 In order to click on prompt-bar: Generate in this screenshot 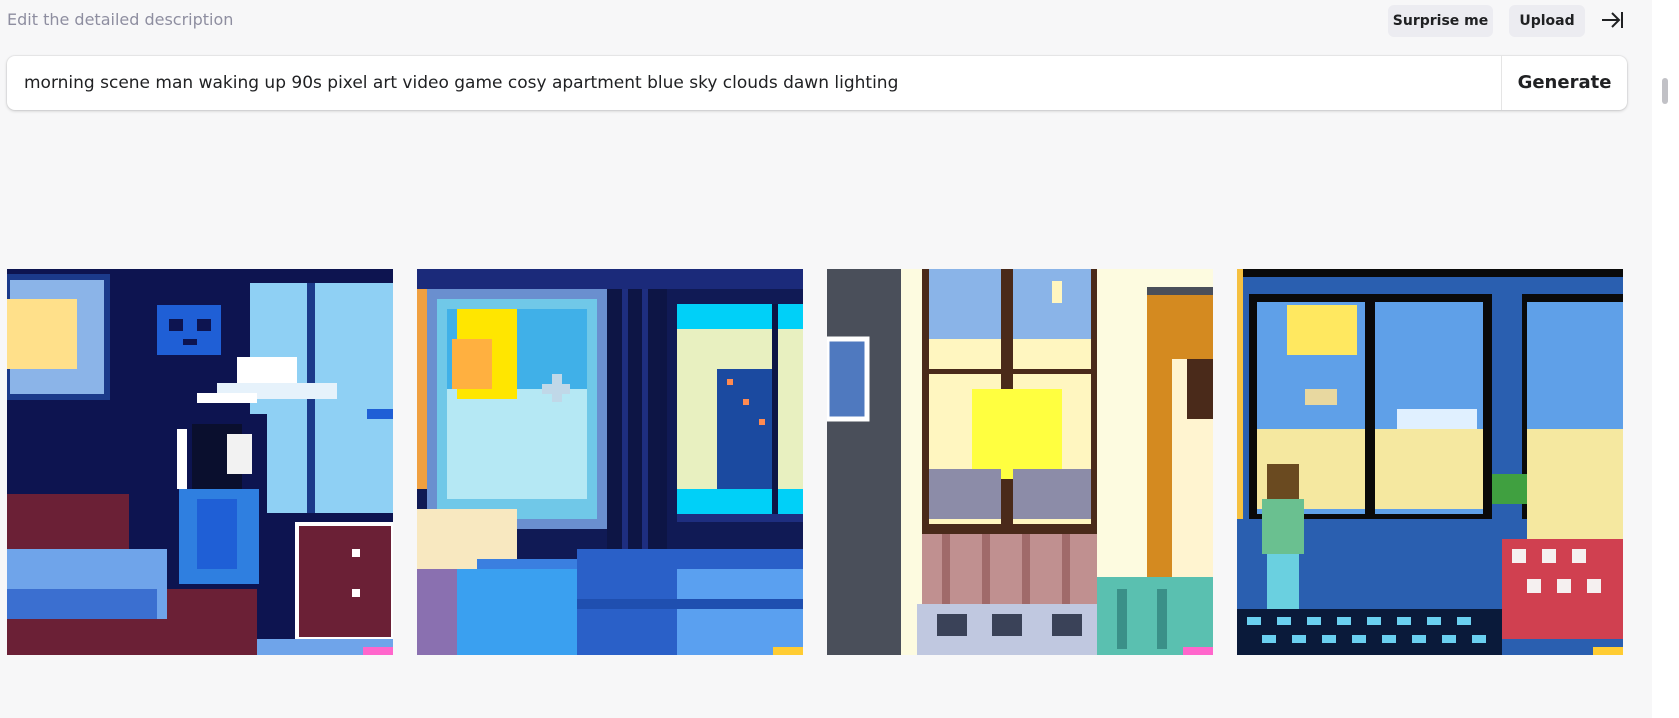, I will do `click(817, 83)`.